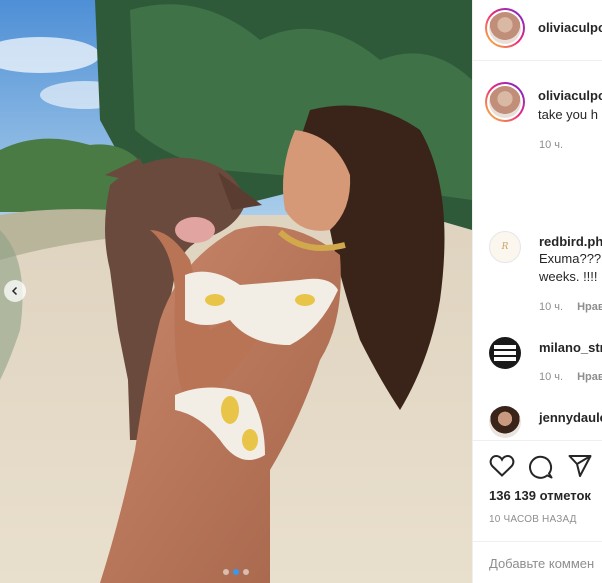 This screenshot has height=583, width=602. What do you see at coordinates (570, 258) in the screenshot?
I see `comment-text: Exuma???` at bounding box center [570, 258].